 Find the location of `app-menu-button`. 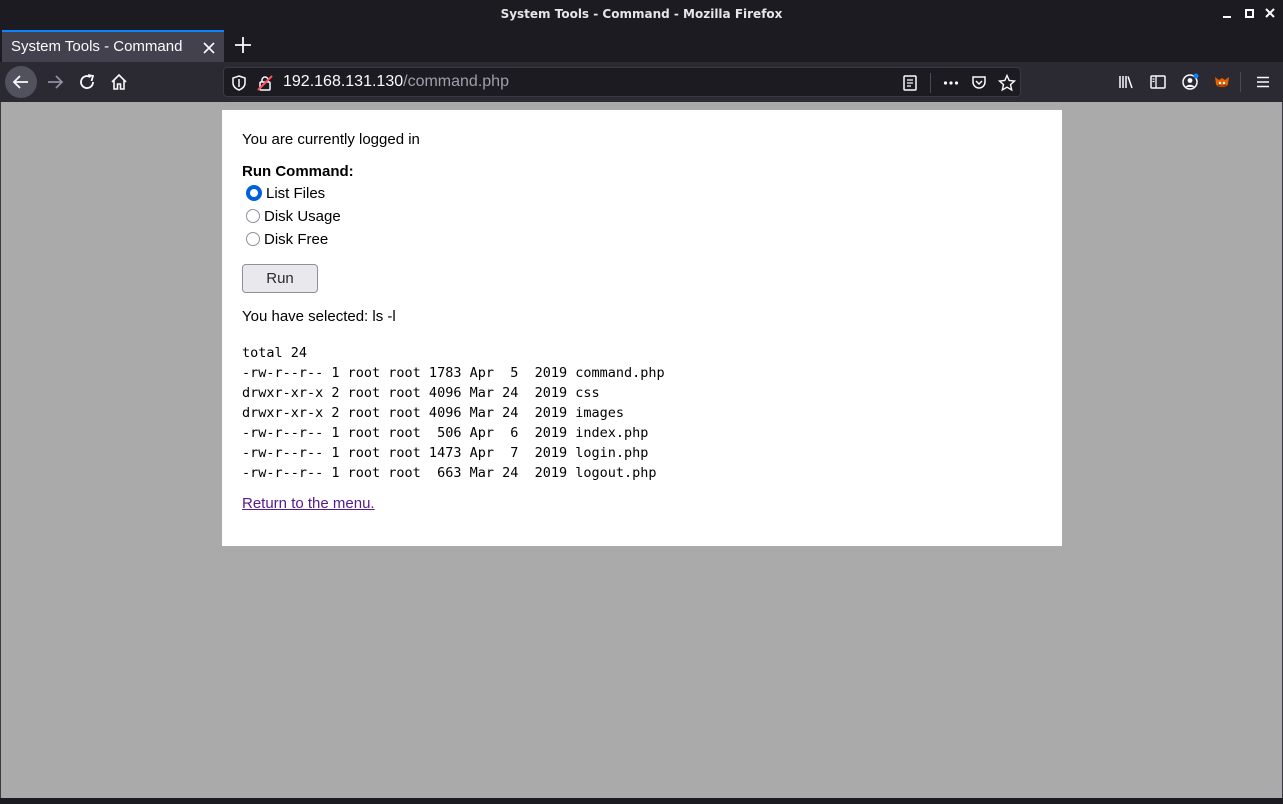

app-menu-button is located at coordinates (1263, 82).